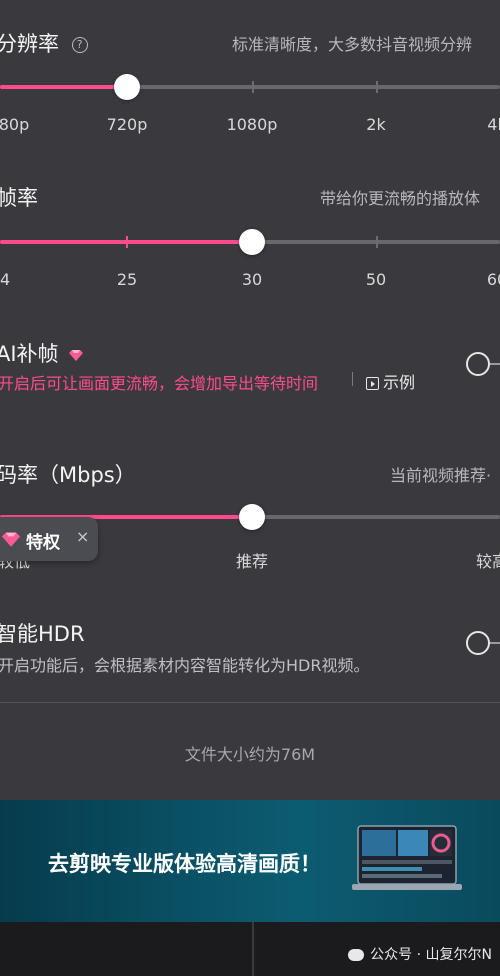 Image resolution: width=500 pixels, height=976 pixels. What do you see at coordinates (42, 634) in the screenshot?
I see `smart-hdr-title: 智能HDR` at bounding box center [42, 634].